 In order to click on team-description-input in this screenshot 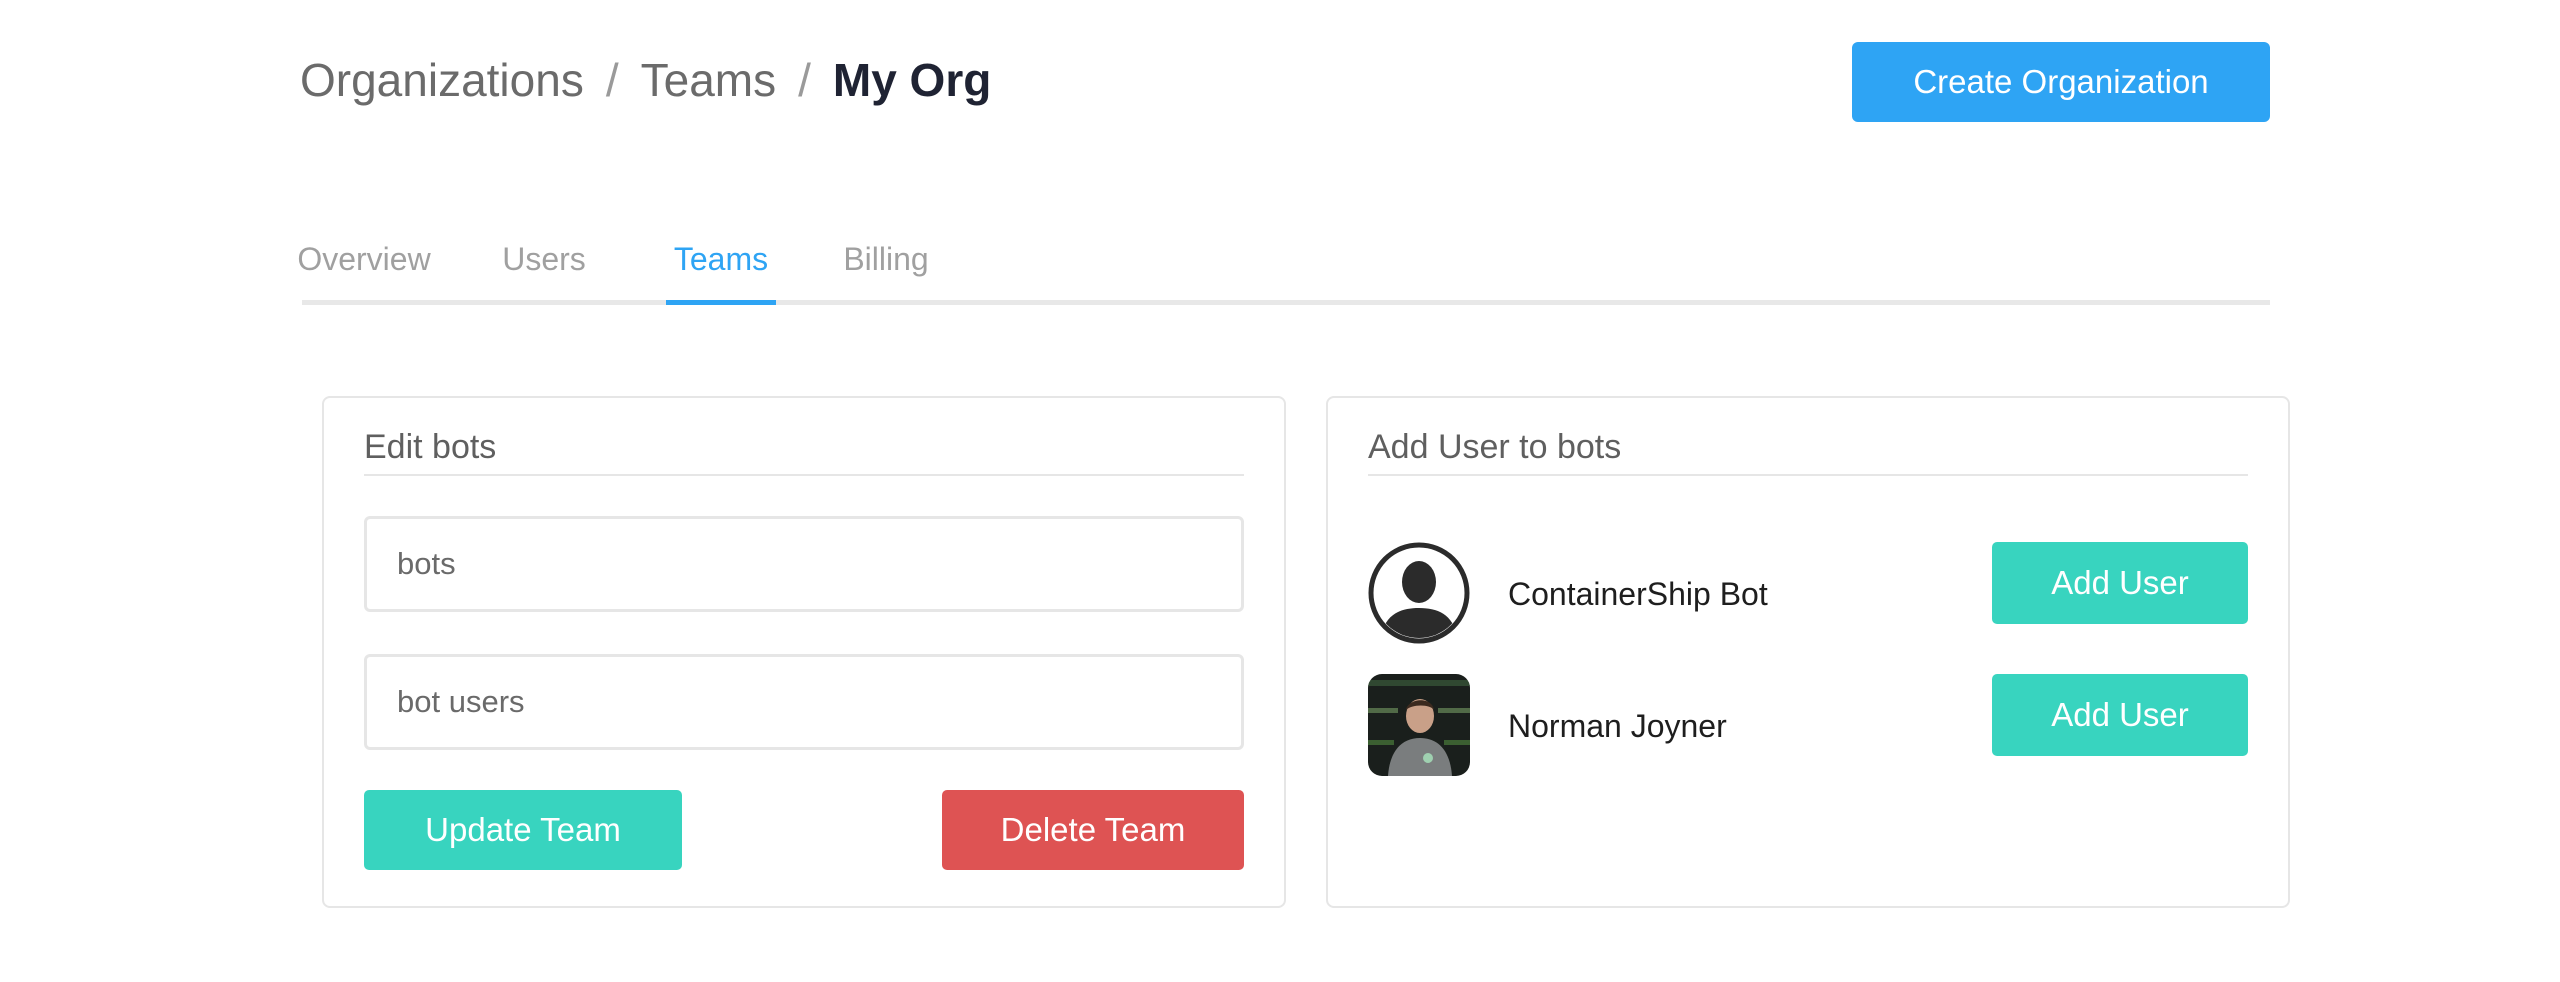, I will do `click(804, 702)`.